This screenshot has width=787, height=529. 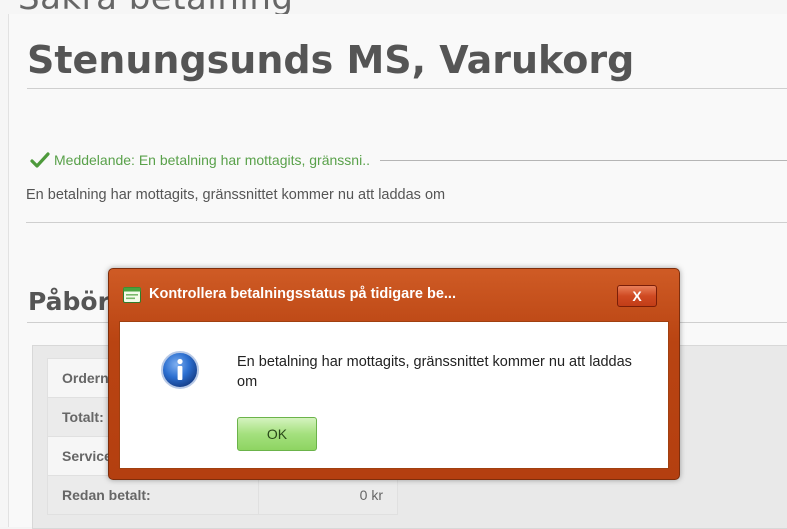 I want to click on close-button: X, so click(x=637, y=296).